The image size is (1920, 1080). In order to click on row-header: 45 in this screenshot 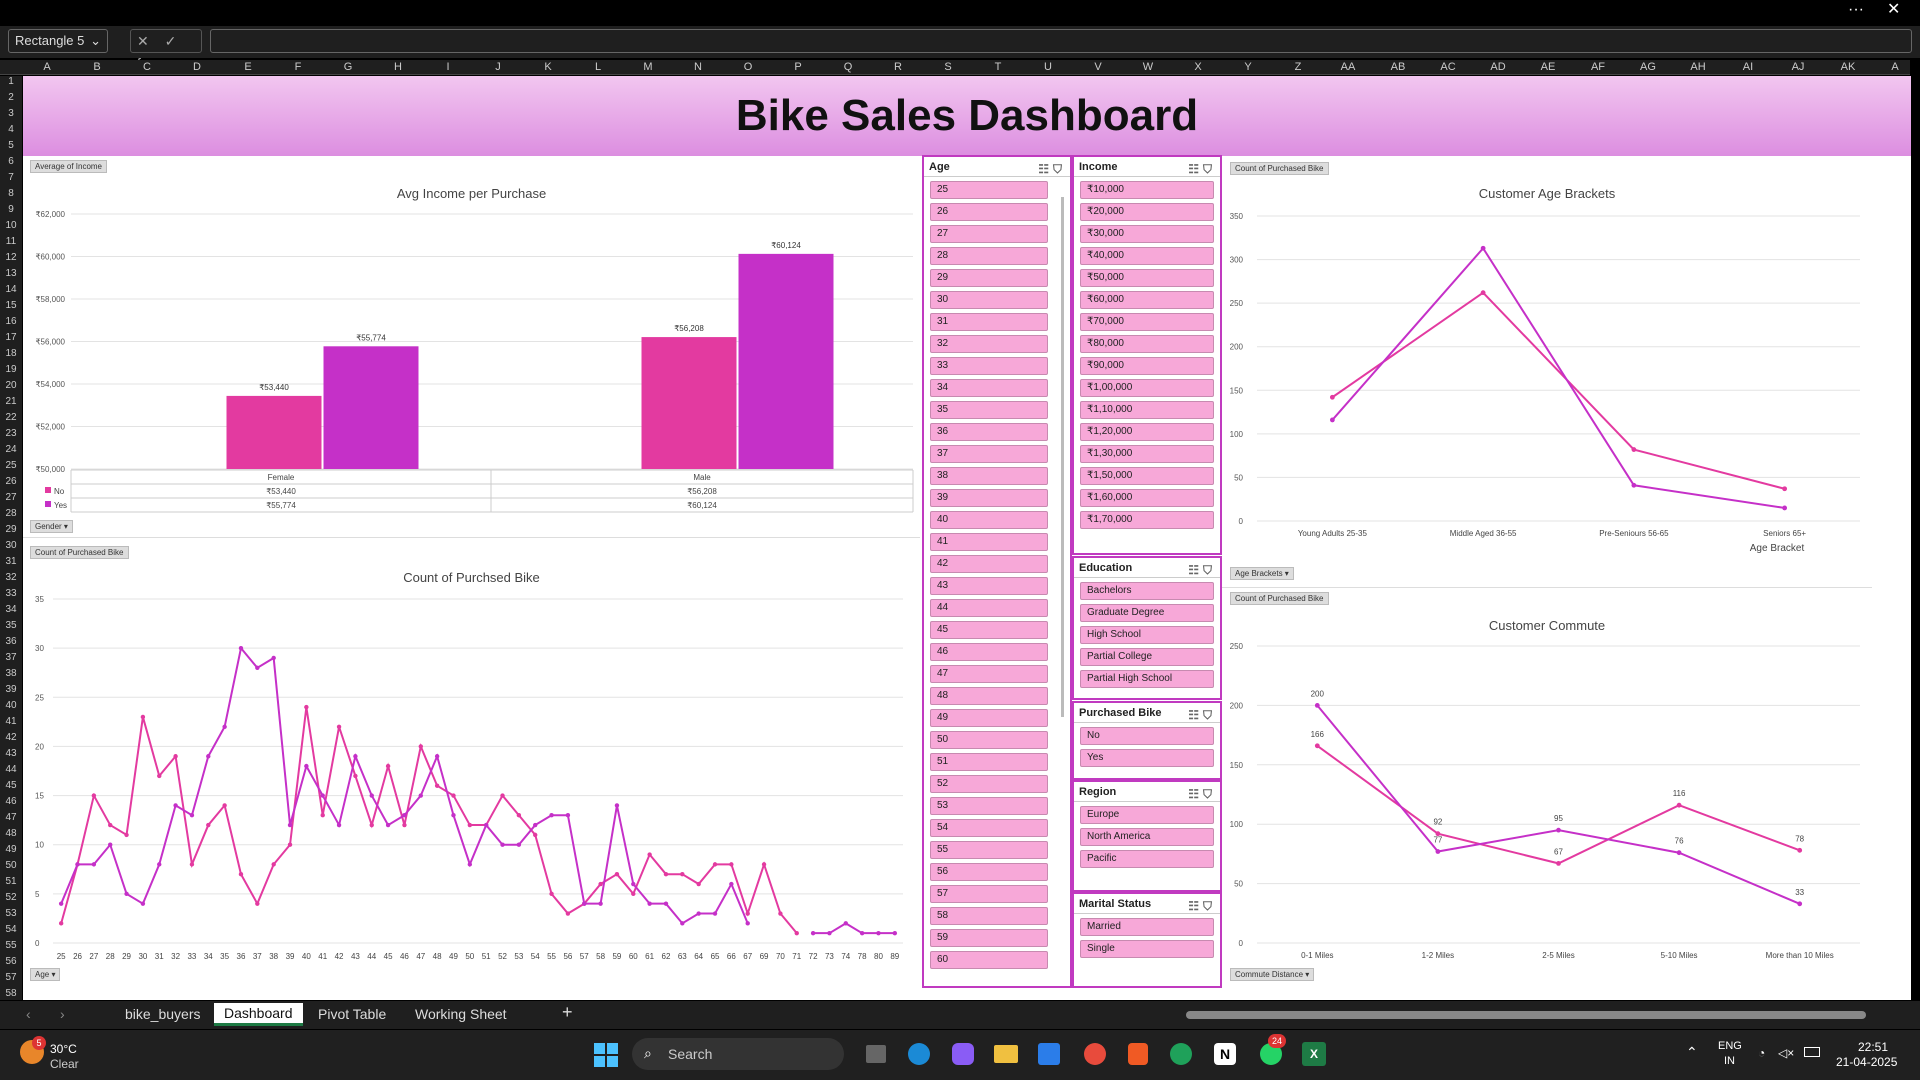, I will do `click(11, 785)`.